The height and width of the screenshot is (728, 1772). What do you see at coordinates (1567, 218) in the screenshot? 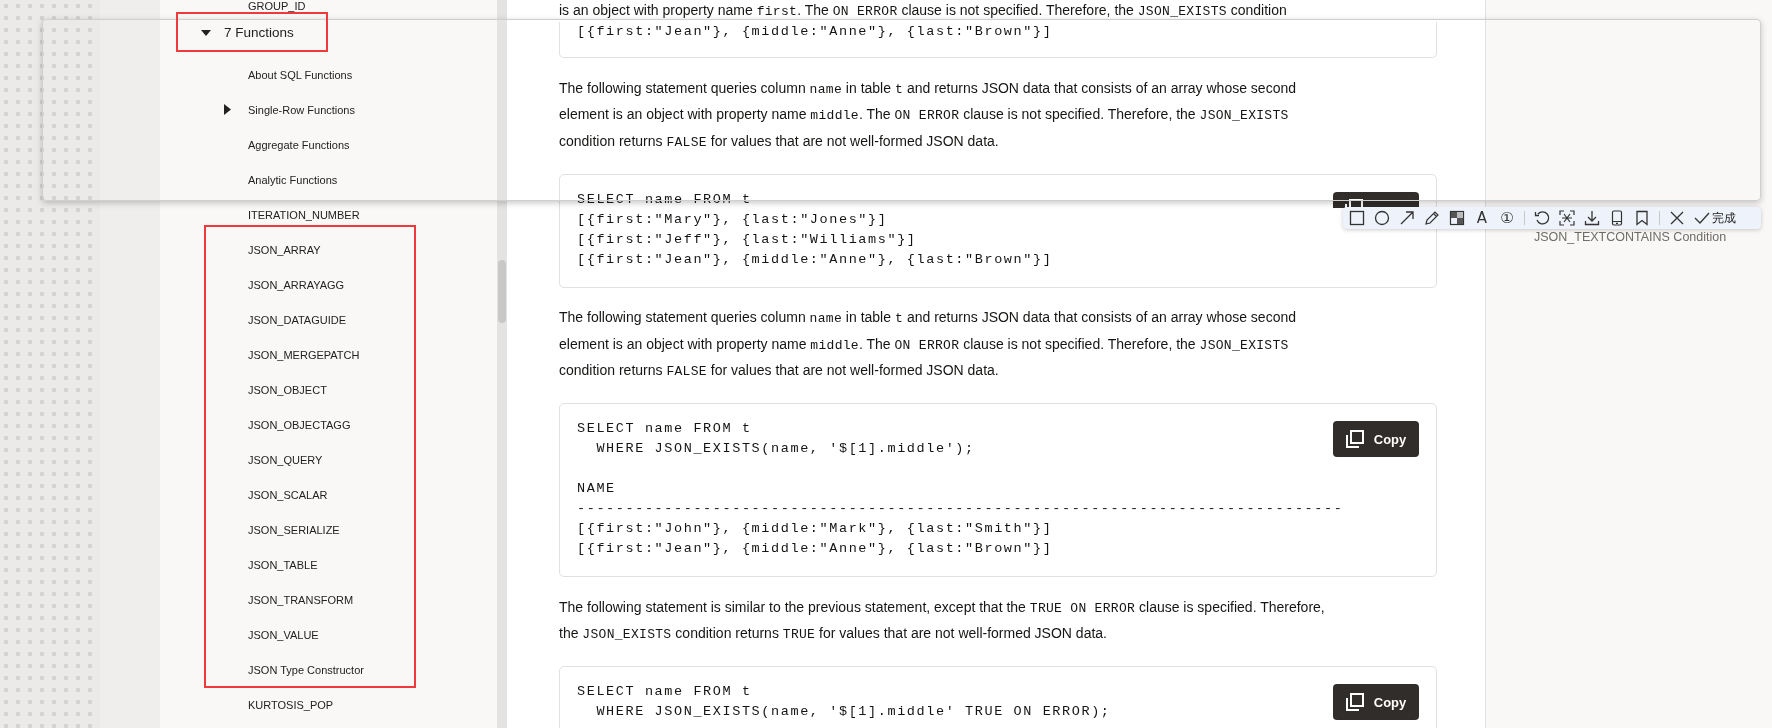
I see `text-recognition-icon` at bounding box center [1567, 218].